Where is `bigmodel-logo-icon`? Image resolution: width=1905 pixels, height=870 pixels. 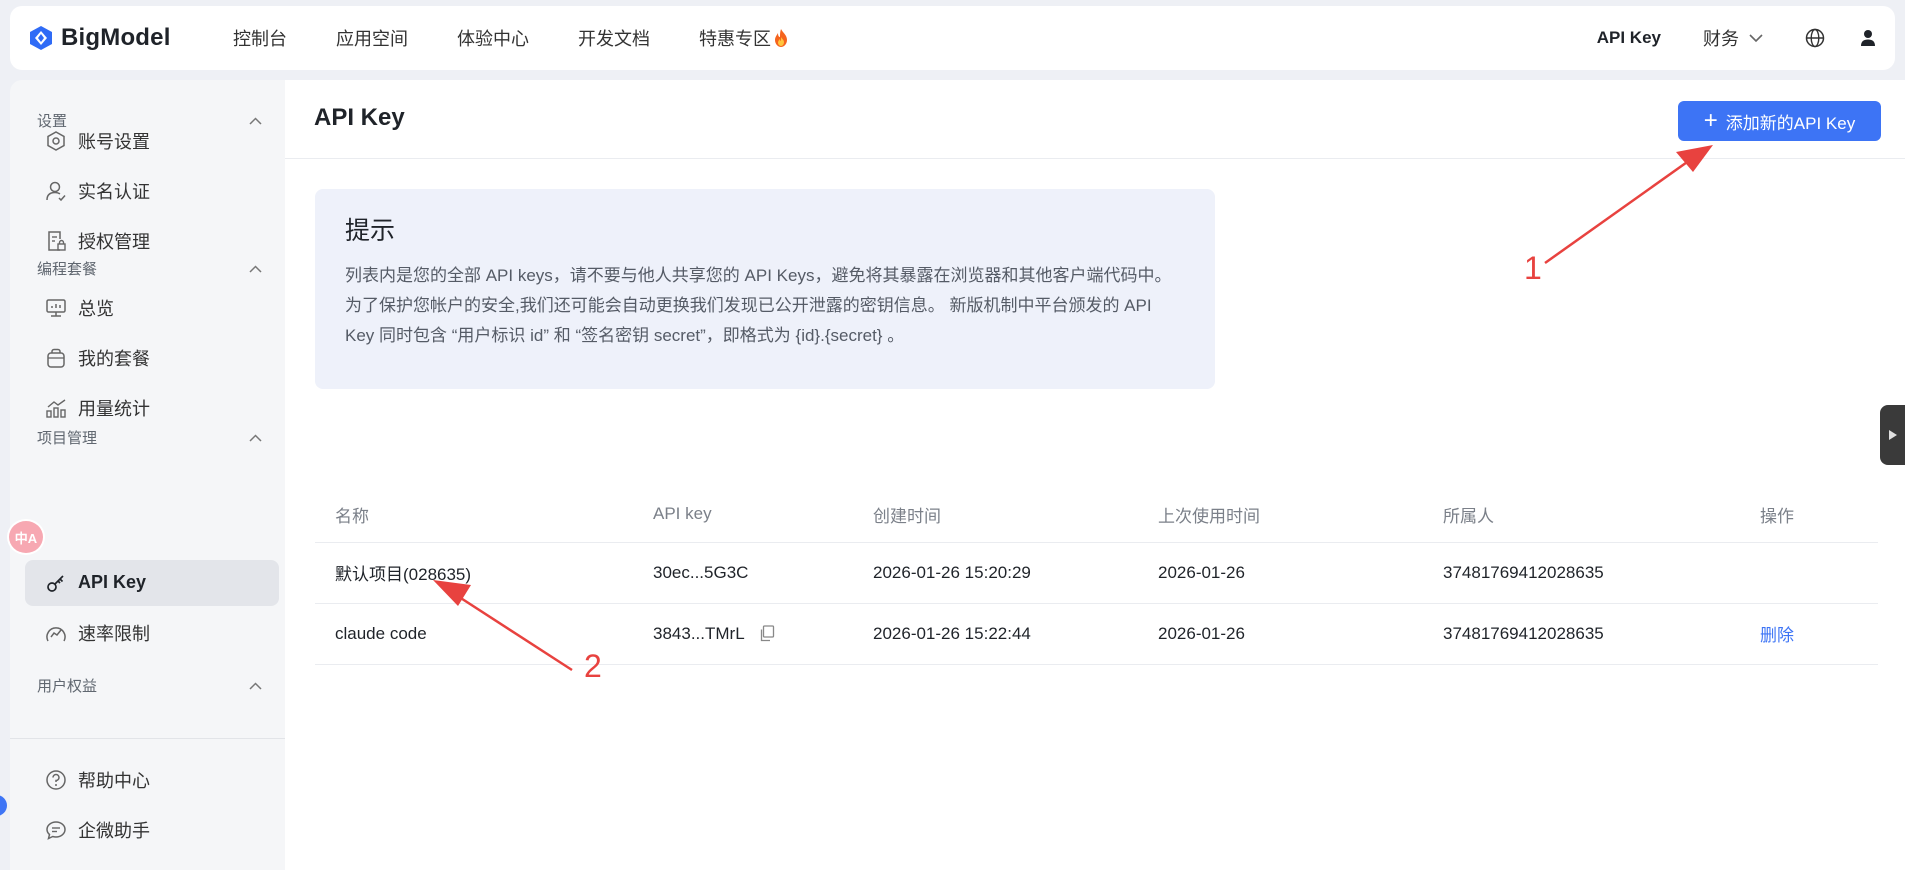
bigmodel-logo-icon is located at coordinates (41, 38).